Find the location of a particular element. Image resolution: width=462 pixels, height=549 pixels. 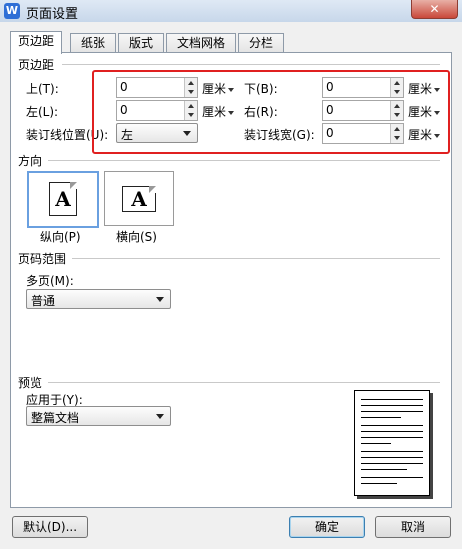

tab-columns: 分栏 is located at coordinates (261, 43).